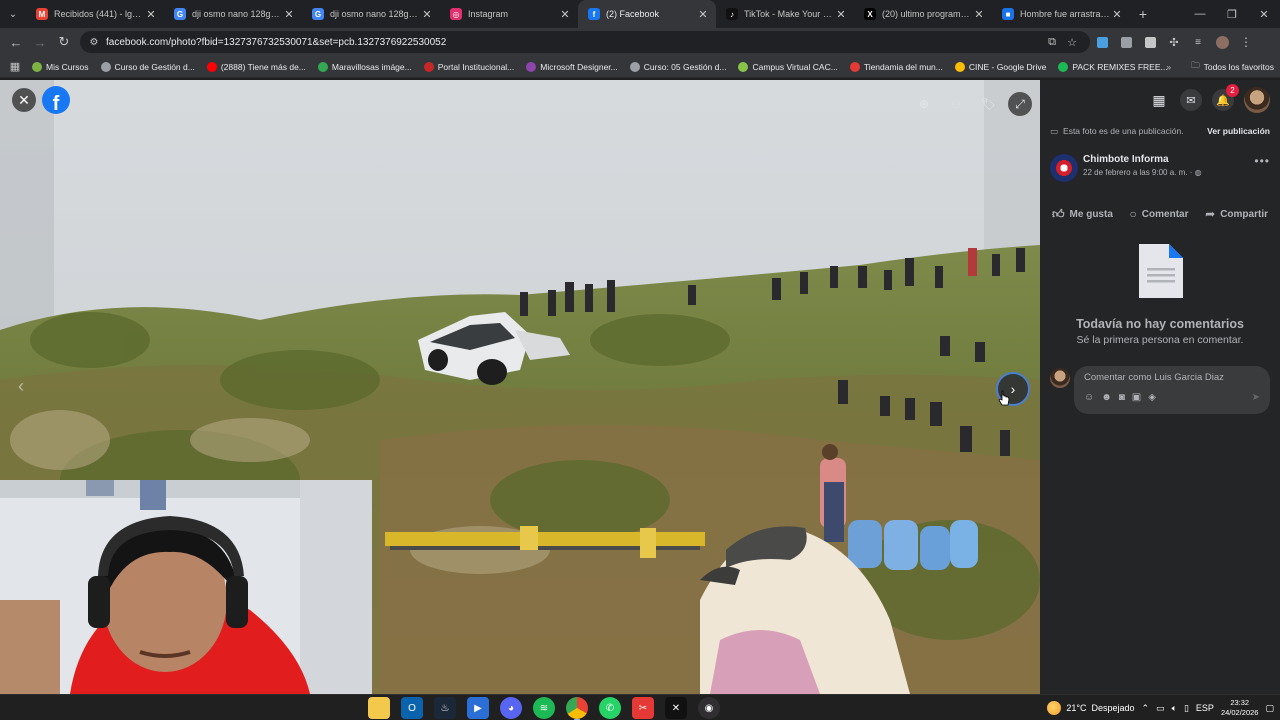  Describe the element at coordinates (1225, 97) in the screenshot. I see `notifications-bell-icon: 🔔 2` at that location.